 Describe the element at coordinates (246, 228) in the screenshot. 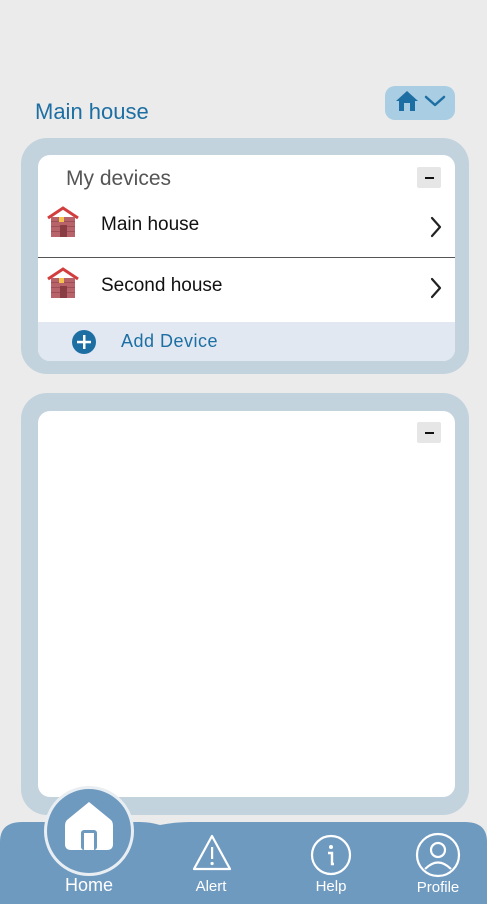

I see `device-item-main-house: Main house` at that location.